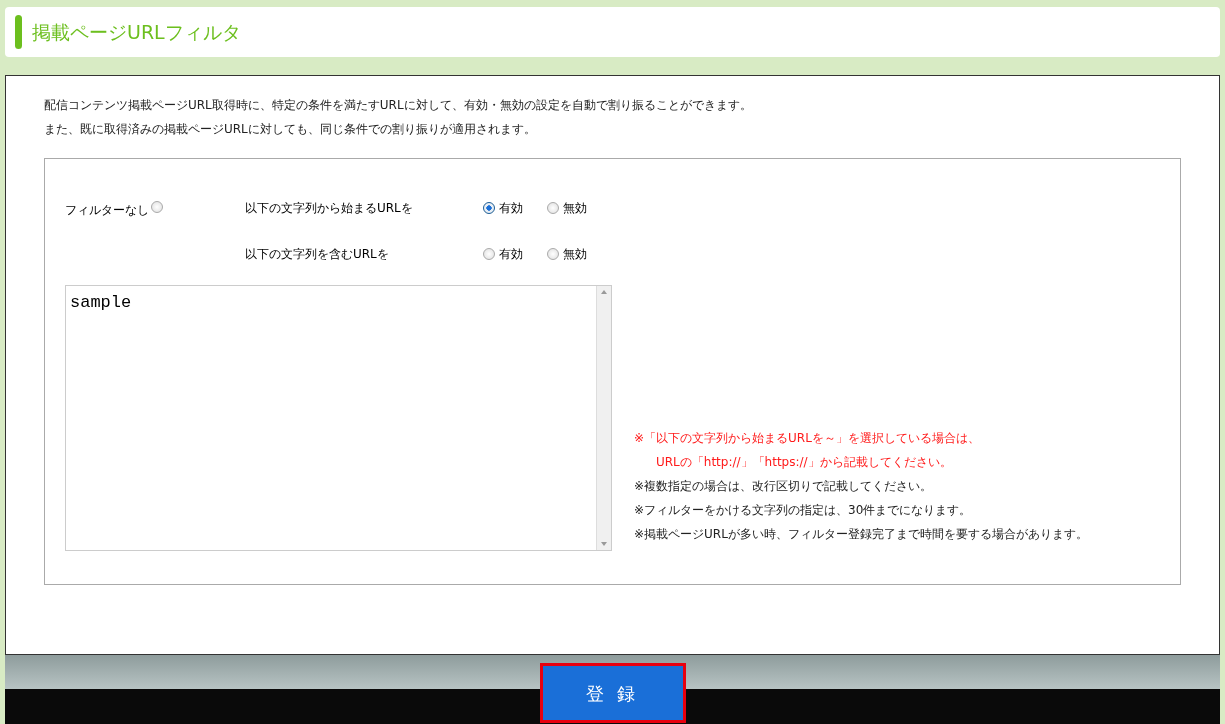 The image size is (1225, 724). I want to click on note-text: ※複数指定の場合は、改行区切りで記載してください。, so click(784, 486).